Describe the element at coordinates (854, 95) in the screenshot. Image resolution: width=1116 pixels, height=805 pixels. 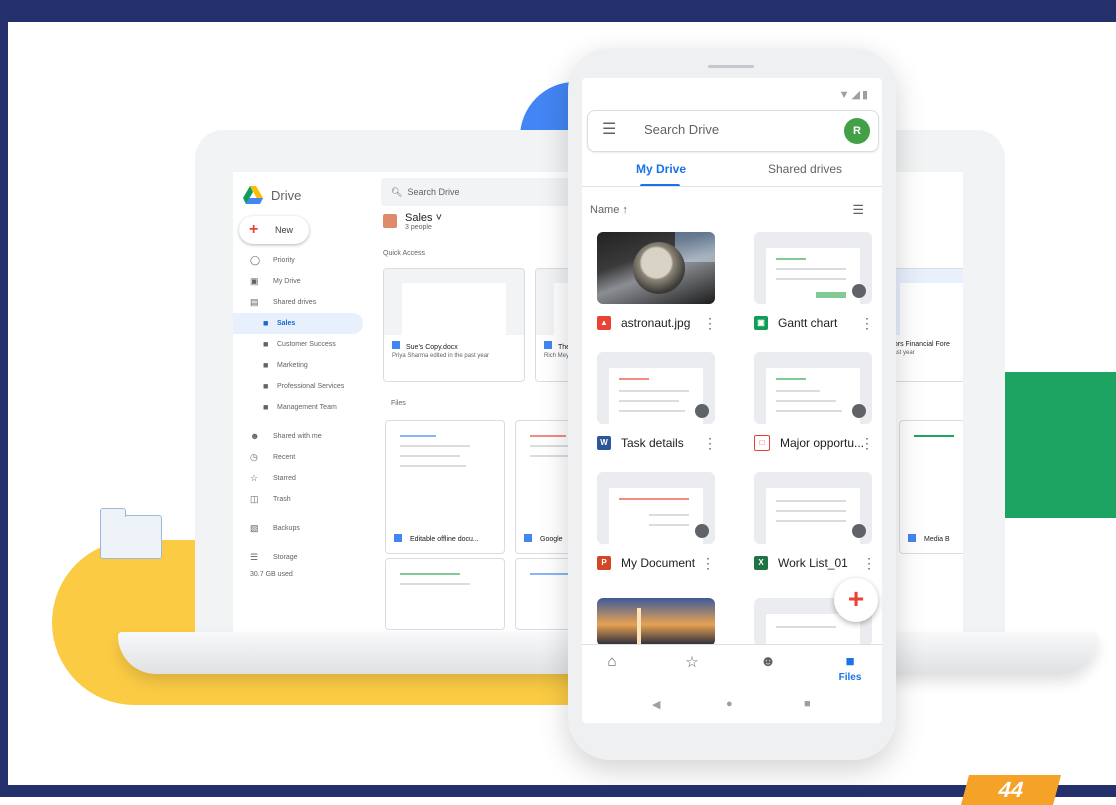
I see `status-bar-icons: ▼◢▮` at that location.